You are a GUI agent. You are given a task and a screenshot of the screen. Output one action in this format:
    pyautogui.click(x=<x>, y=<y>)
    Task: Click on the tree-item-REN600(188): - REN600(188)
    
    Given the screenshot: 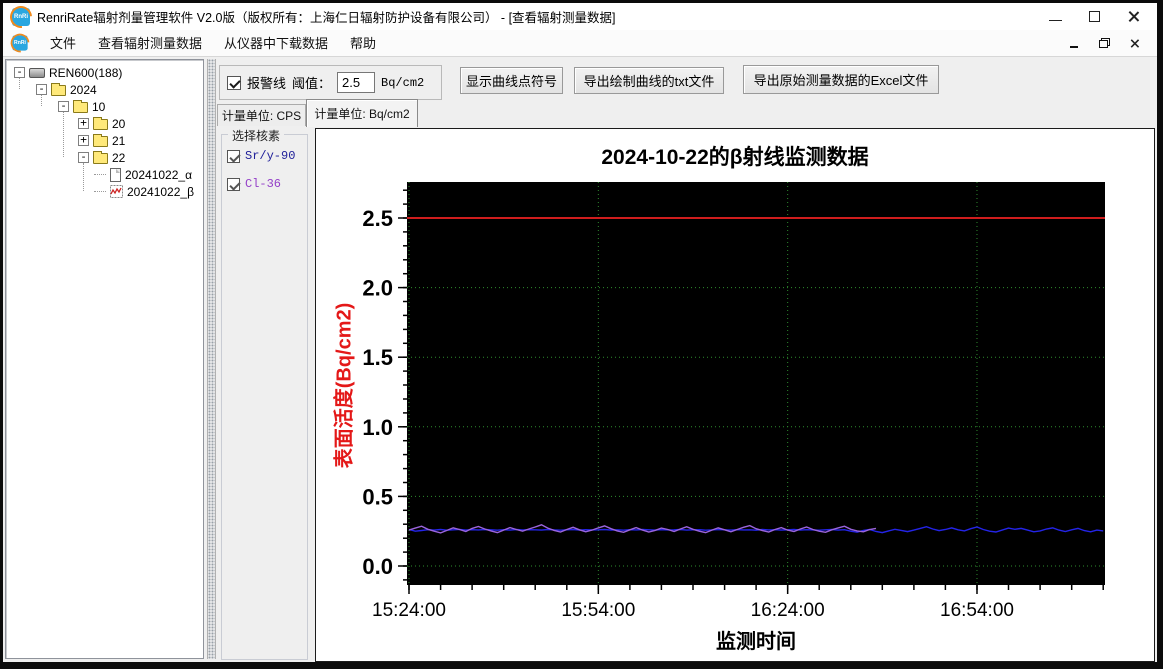 What is the action you would take?
    pyautogui.click(x=108, y=72)
    